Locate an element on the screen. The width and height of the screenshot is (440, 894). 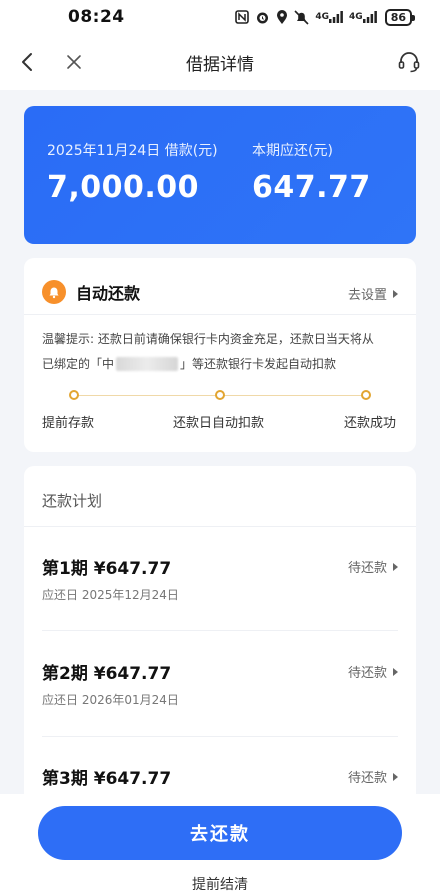
signal-4g-icon: 4G is located at coordinates (329, 17).